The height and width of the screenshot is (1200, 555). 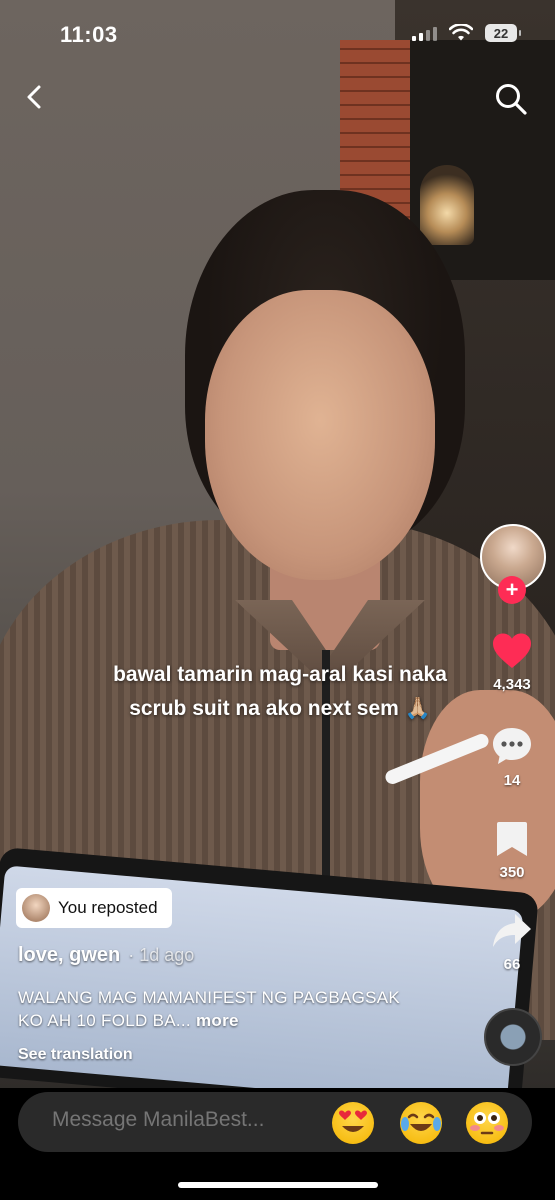 What do you see at coordinates (217, 1020) in the screenshot?
I see `more-link: more` at bounding box center [217, 1020].